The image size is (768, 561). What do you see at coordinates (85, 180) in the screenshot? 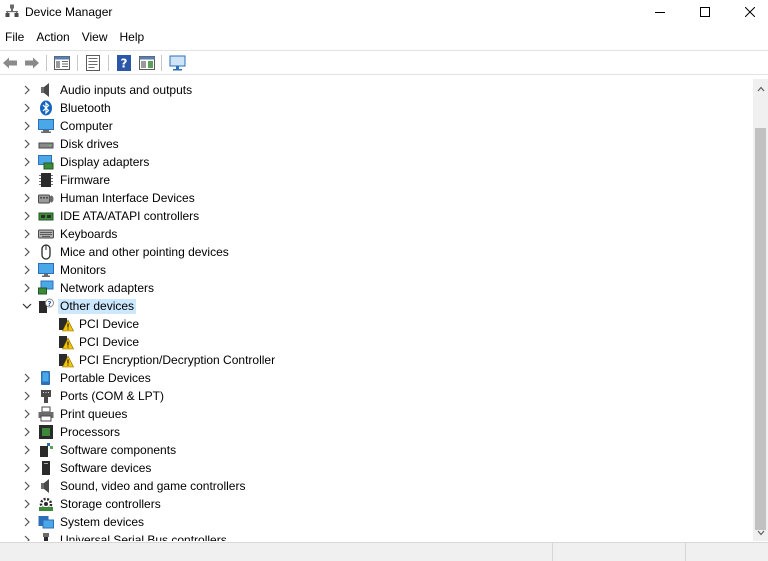
I see `tree-node-label: Firmware` at bounding box center [85, 180].